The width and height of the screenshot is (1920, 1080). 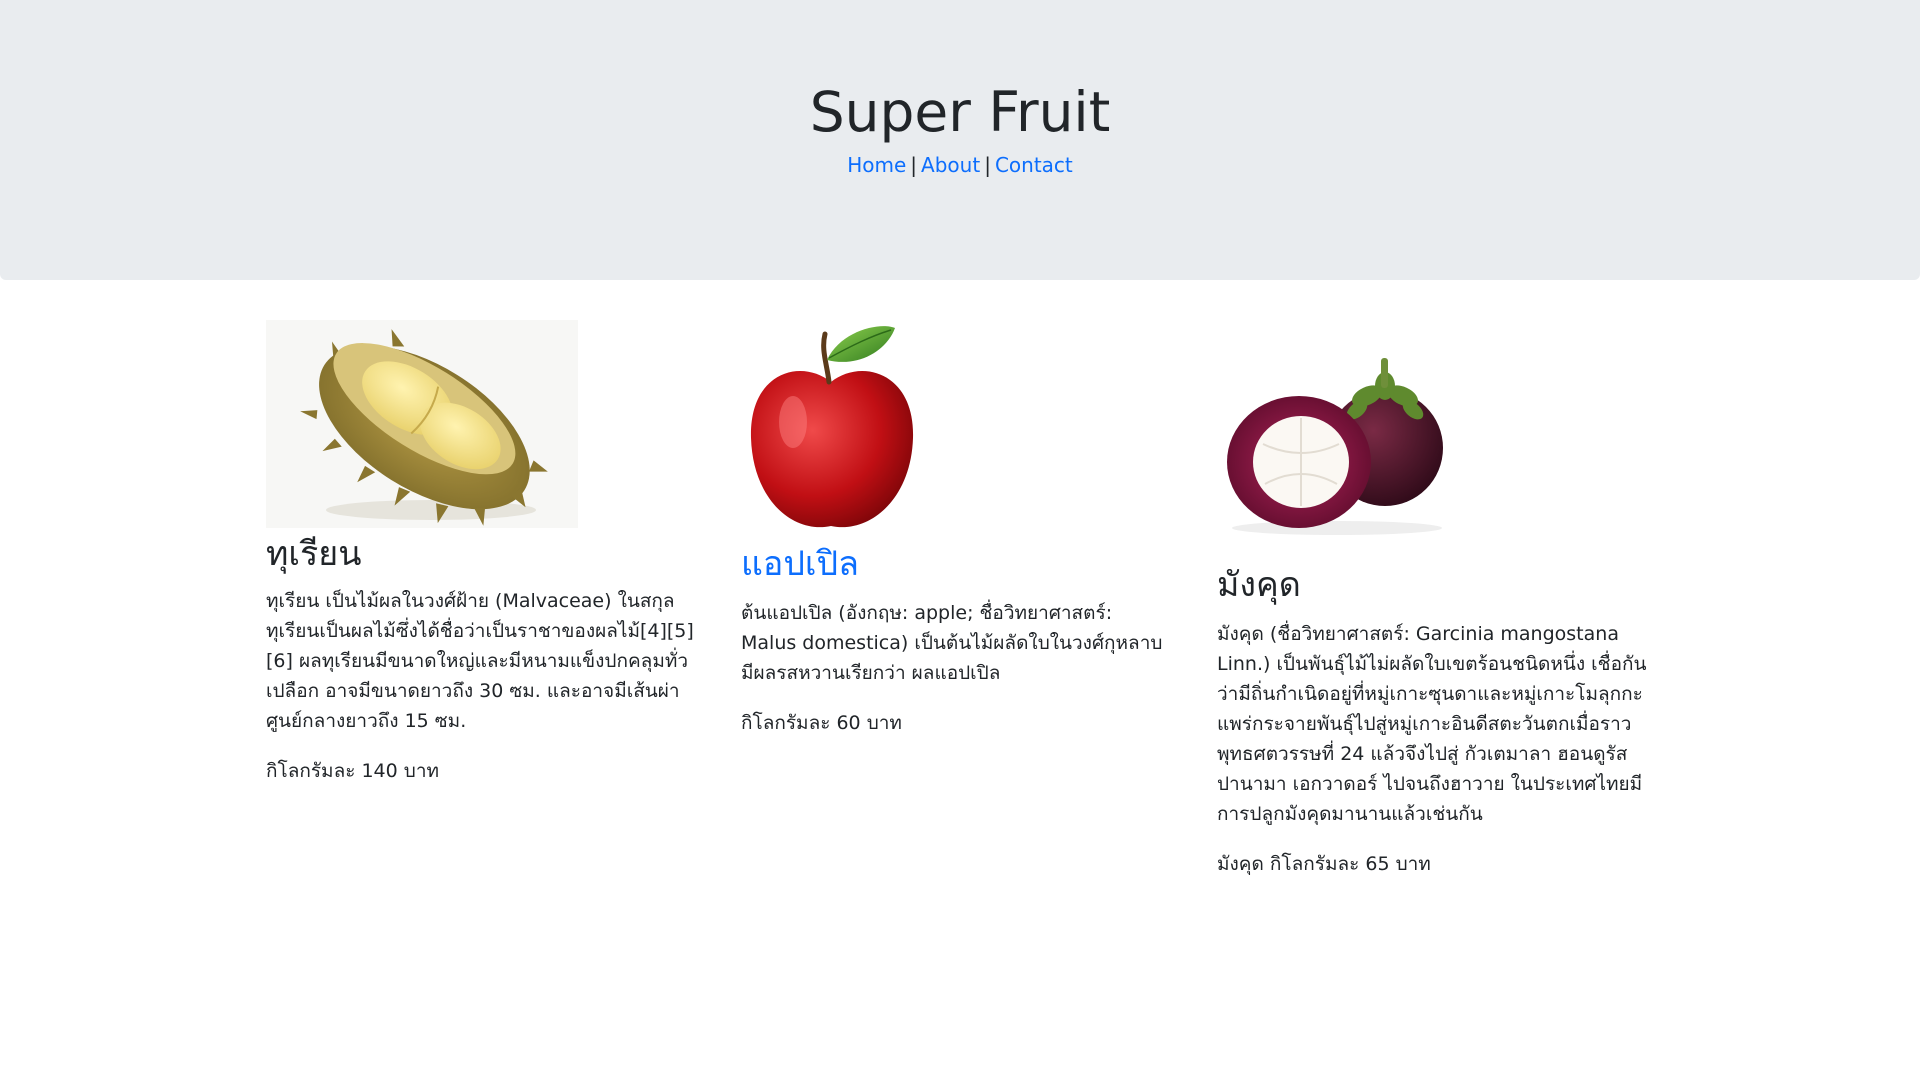 I want to click on fruit-title: ทุเรียน, so click(x=314, y=554).